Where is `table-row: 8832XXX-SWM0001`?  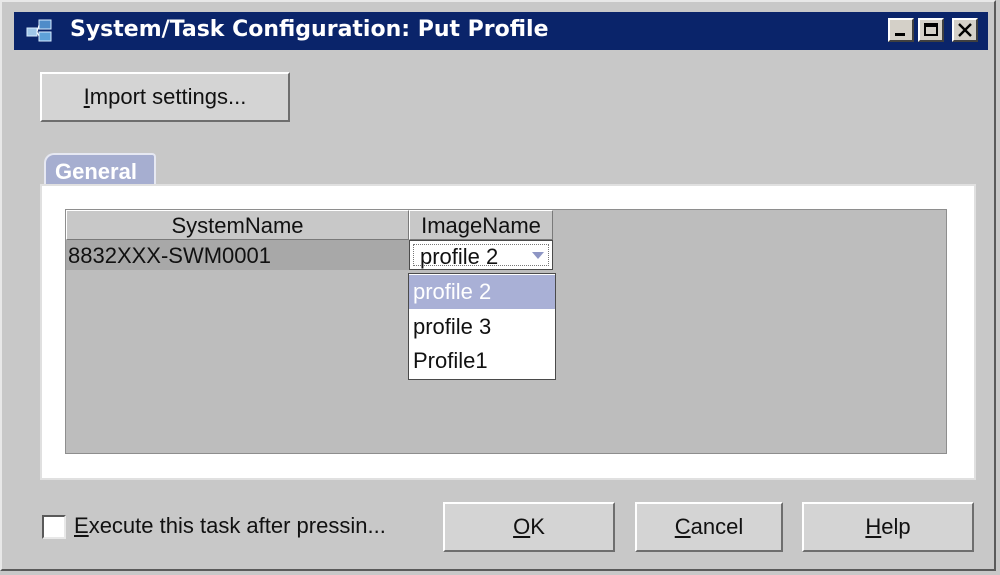
table-row: 8832XXX-SWM0001 is located at coordinates (237, 255).